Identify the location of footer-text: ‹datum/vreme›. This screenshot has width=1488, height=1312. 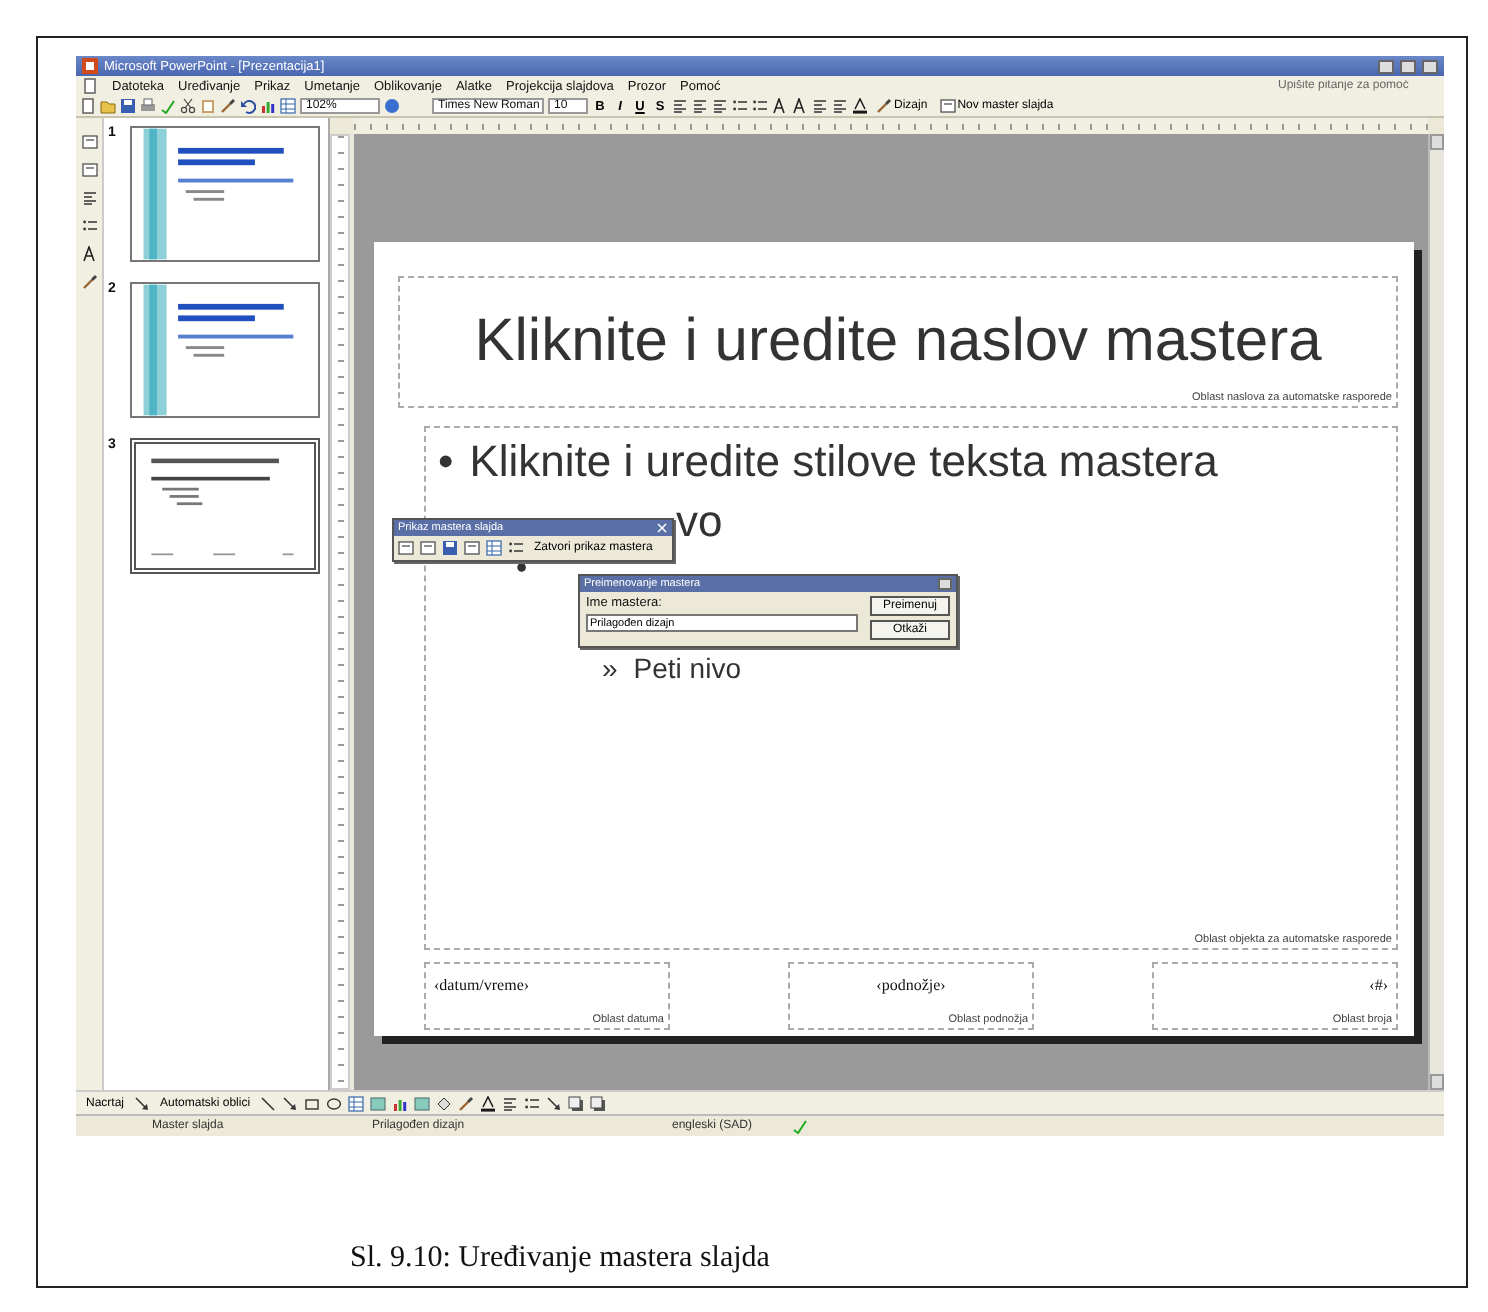
(482, 985).